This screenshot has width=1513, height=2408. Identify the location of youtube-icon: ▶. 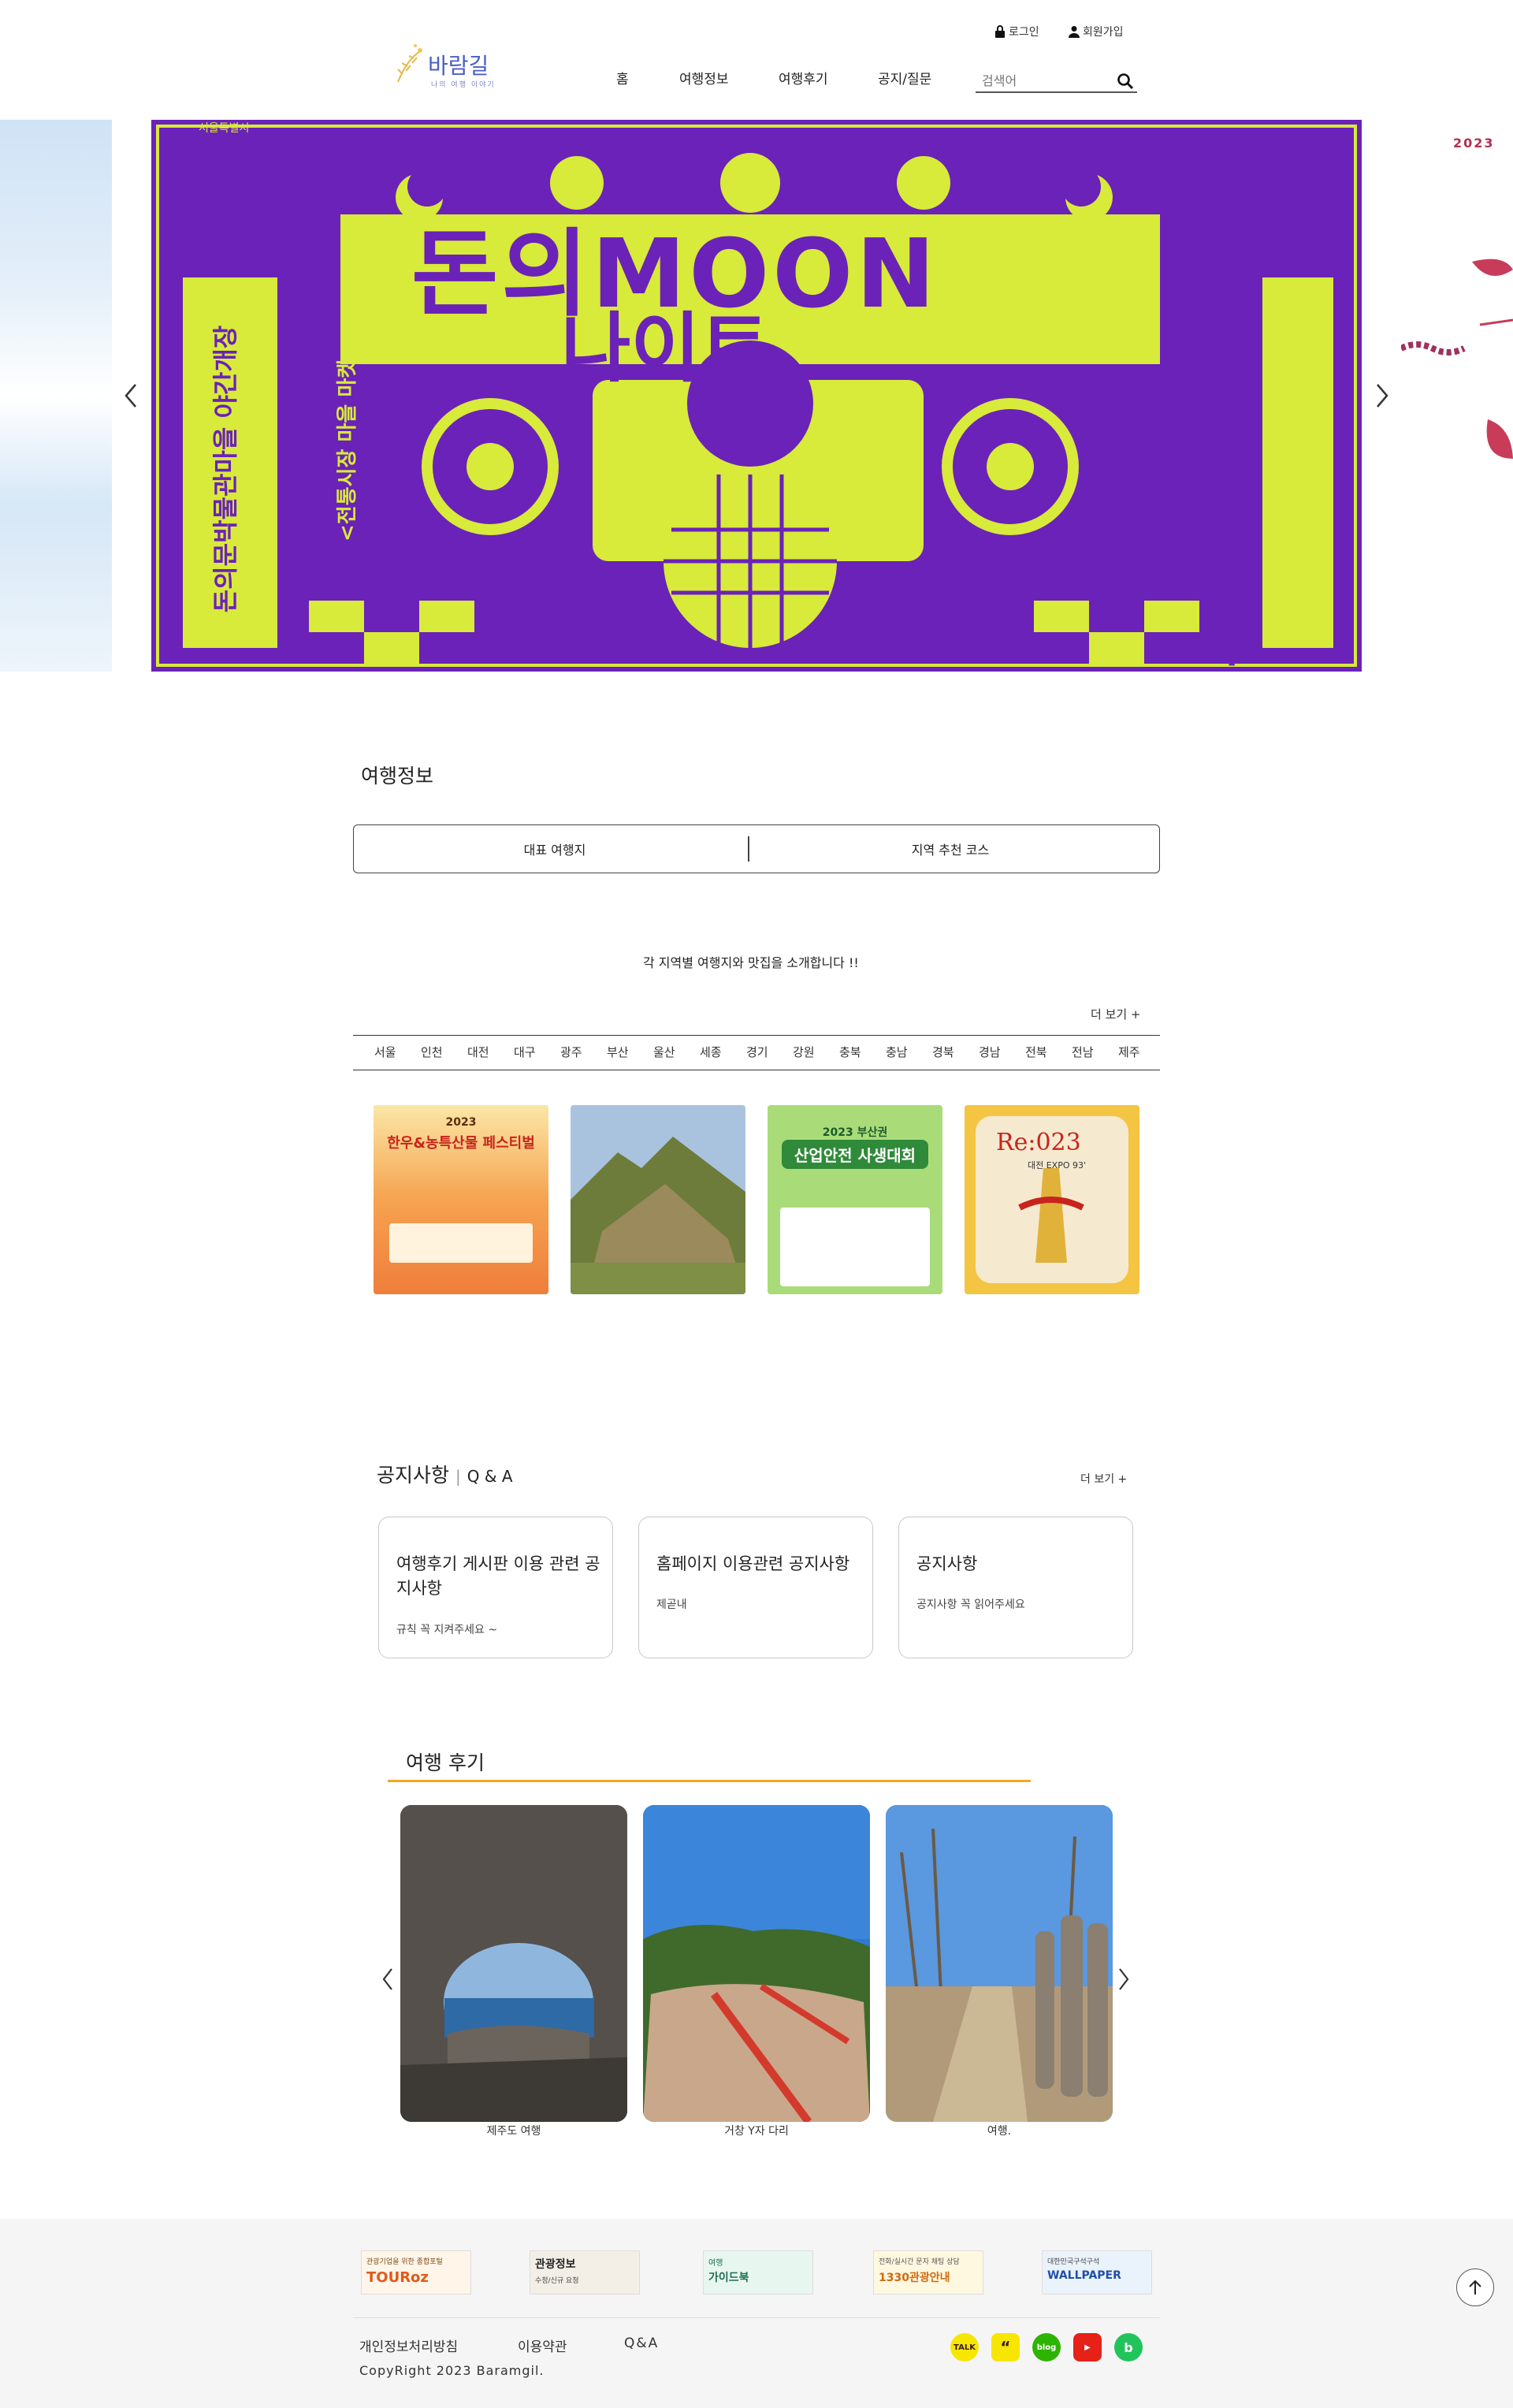
(1087, 2347).